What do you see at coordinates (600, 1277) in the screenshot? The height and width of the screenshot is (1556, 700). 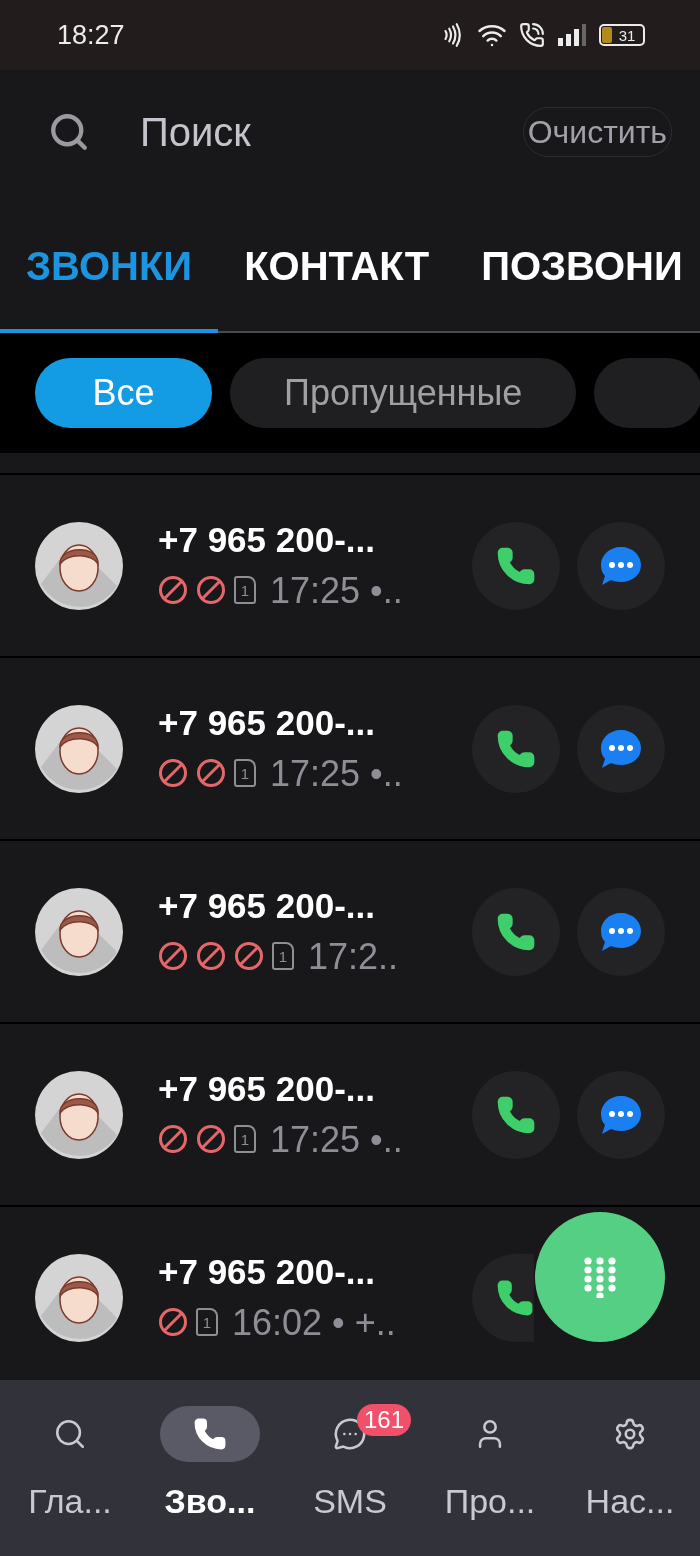 I see `dialpad-icon` at bounding box center [600, 1277].